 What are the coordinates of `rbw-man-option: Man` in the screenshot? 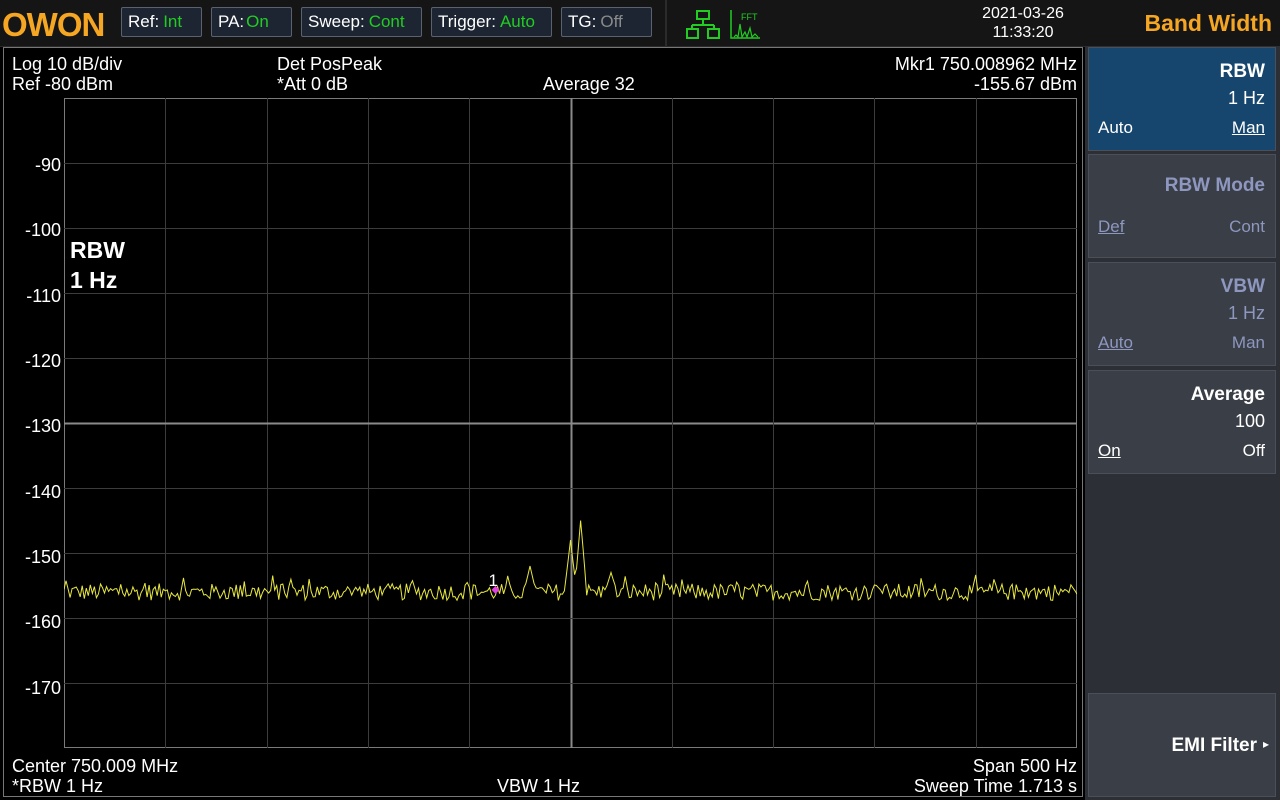 It's located at (1248, 127).